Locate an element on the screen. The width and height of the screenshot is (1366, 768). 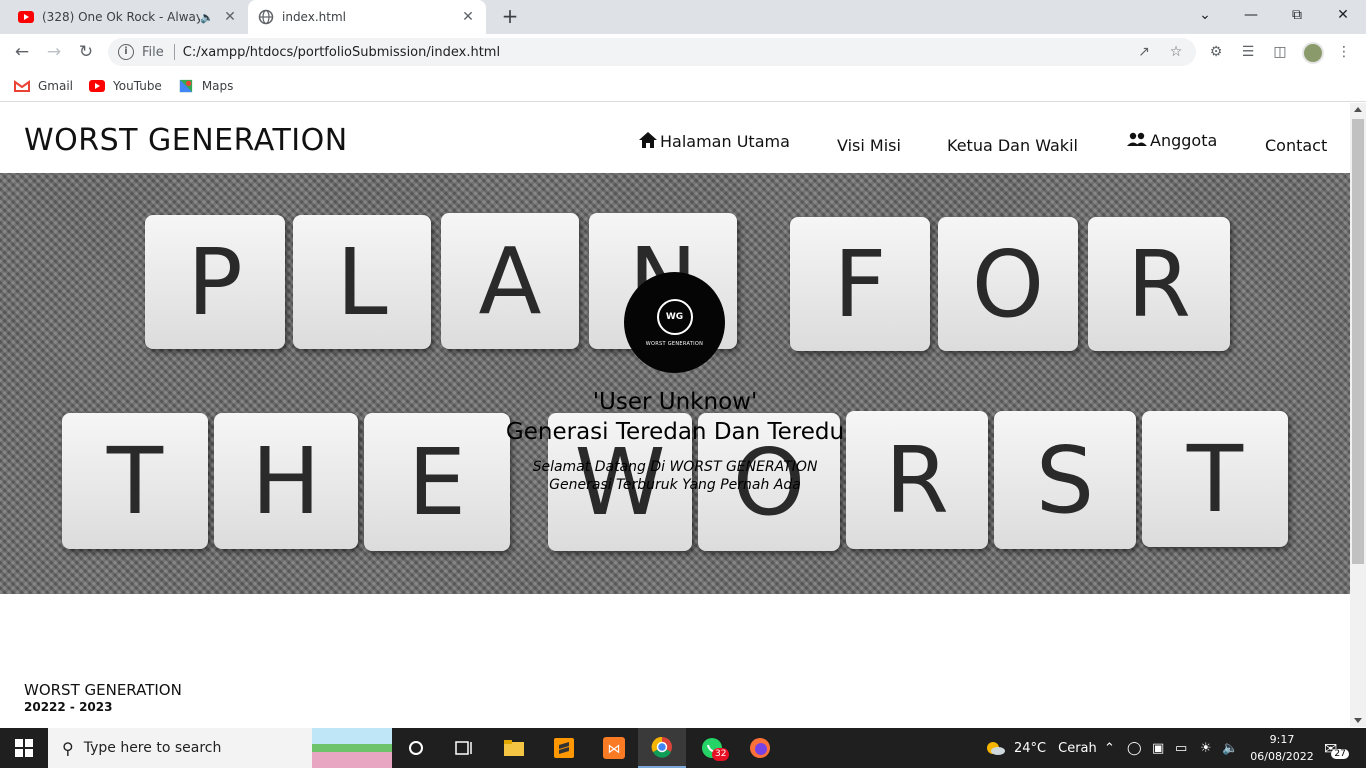
weather-widget: 24°C Cerah is located at coordinates (1040, 748).